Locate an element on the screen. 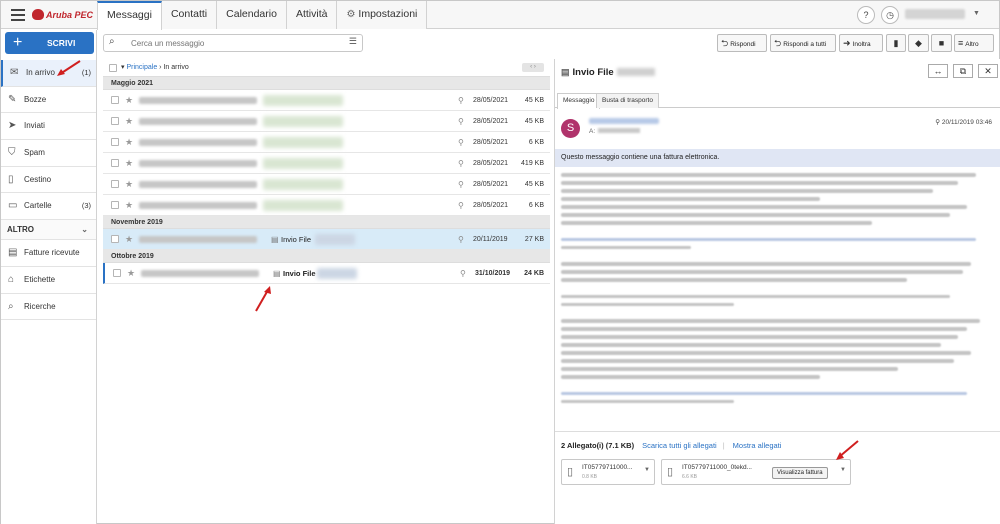 Image resolution: width=1000 pixels, height=524 pixels. tab-attivita: Attività is located at coordinates (312, 15).